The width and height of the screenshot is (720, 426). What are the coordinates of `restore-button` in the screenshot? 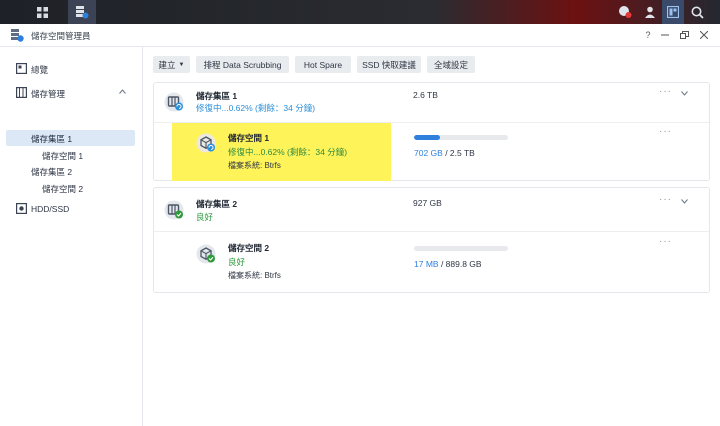 It's located at (684, 35).